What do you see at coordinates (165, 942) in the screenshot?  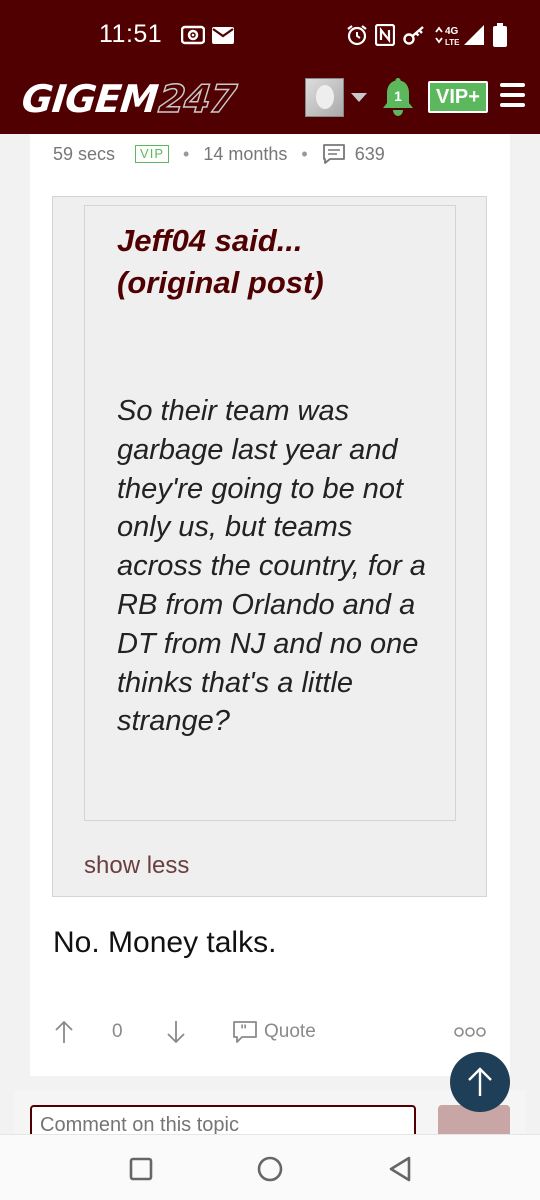 I see `reply-body: No. Money talks.` at bounding box center [165, 942].